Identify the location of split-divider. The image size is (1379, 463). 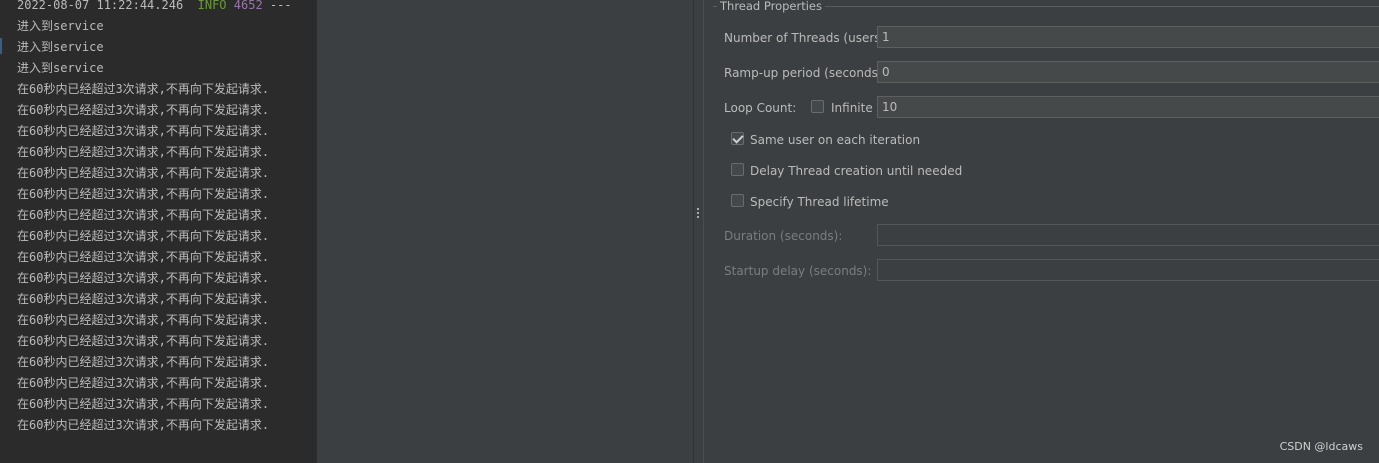
(693, 231).